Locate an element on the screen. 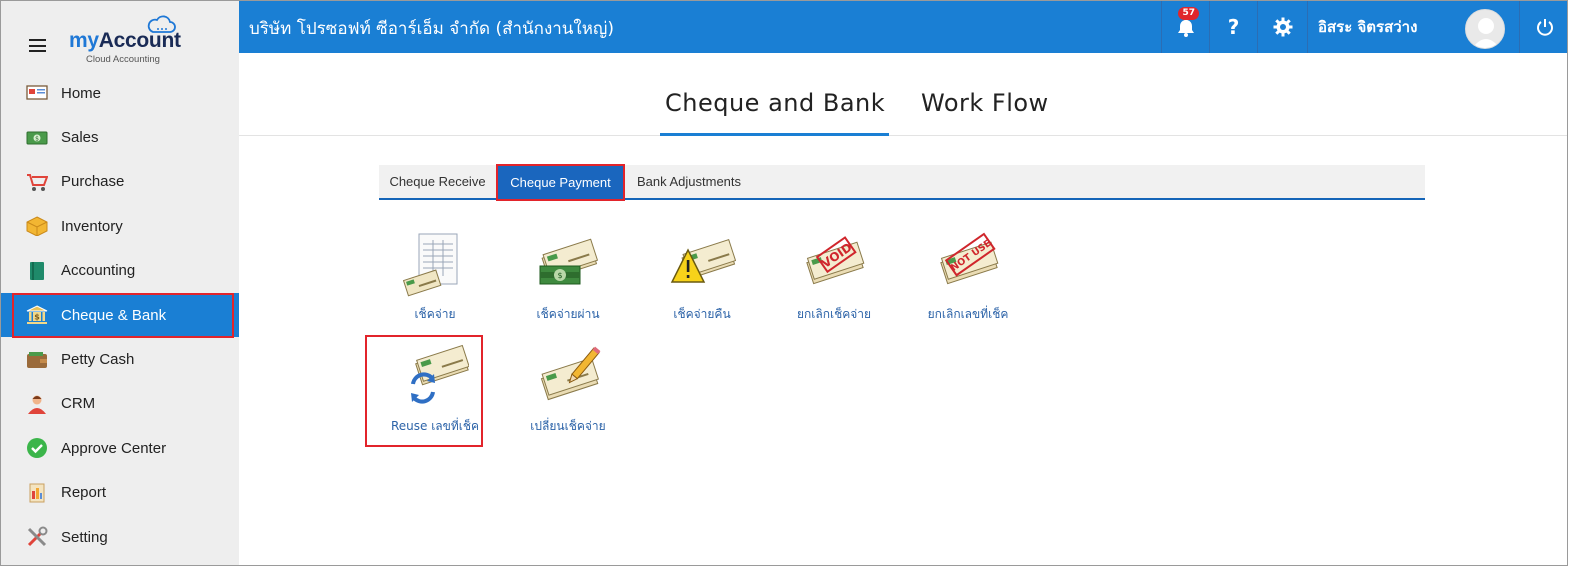 The image size is (1589, 573). sidebar-item-petty-cash: Petty Cash is located at coordinates (120, 359).